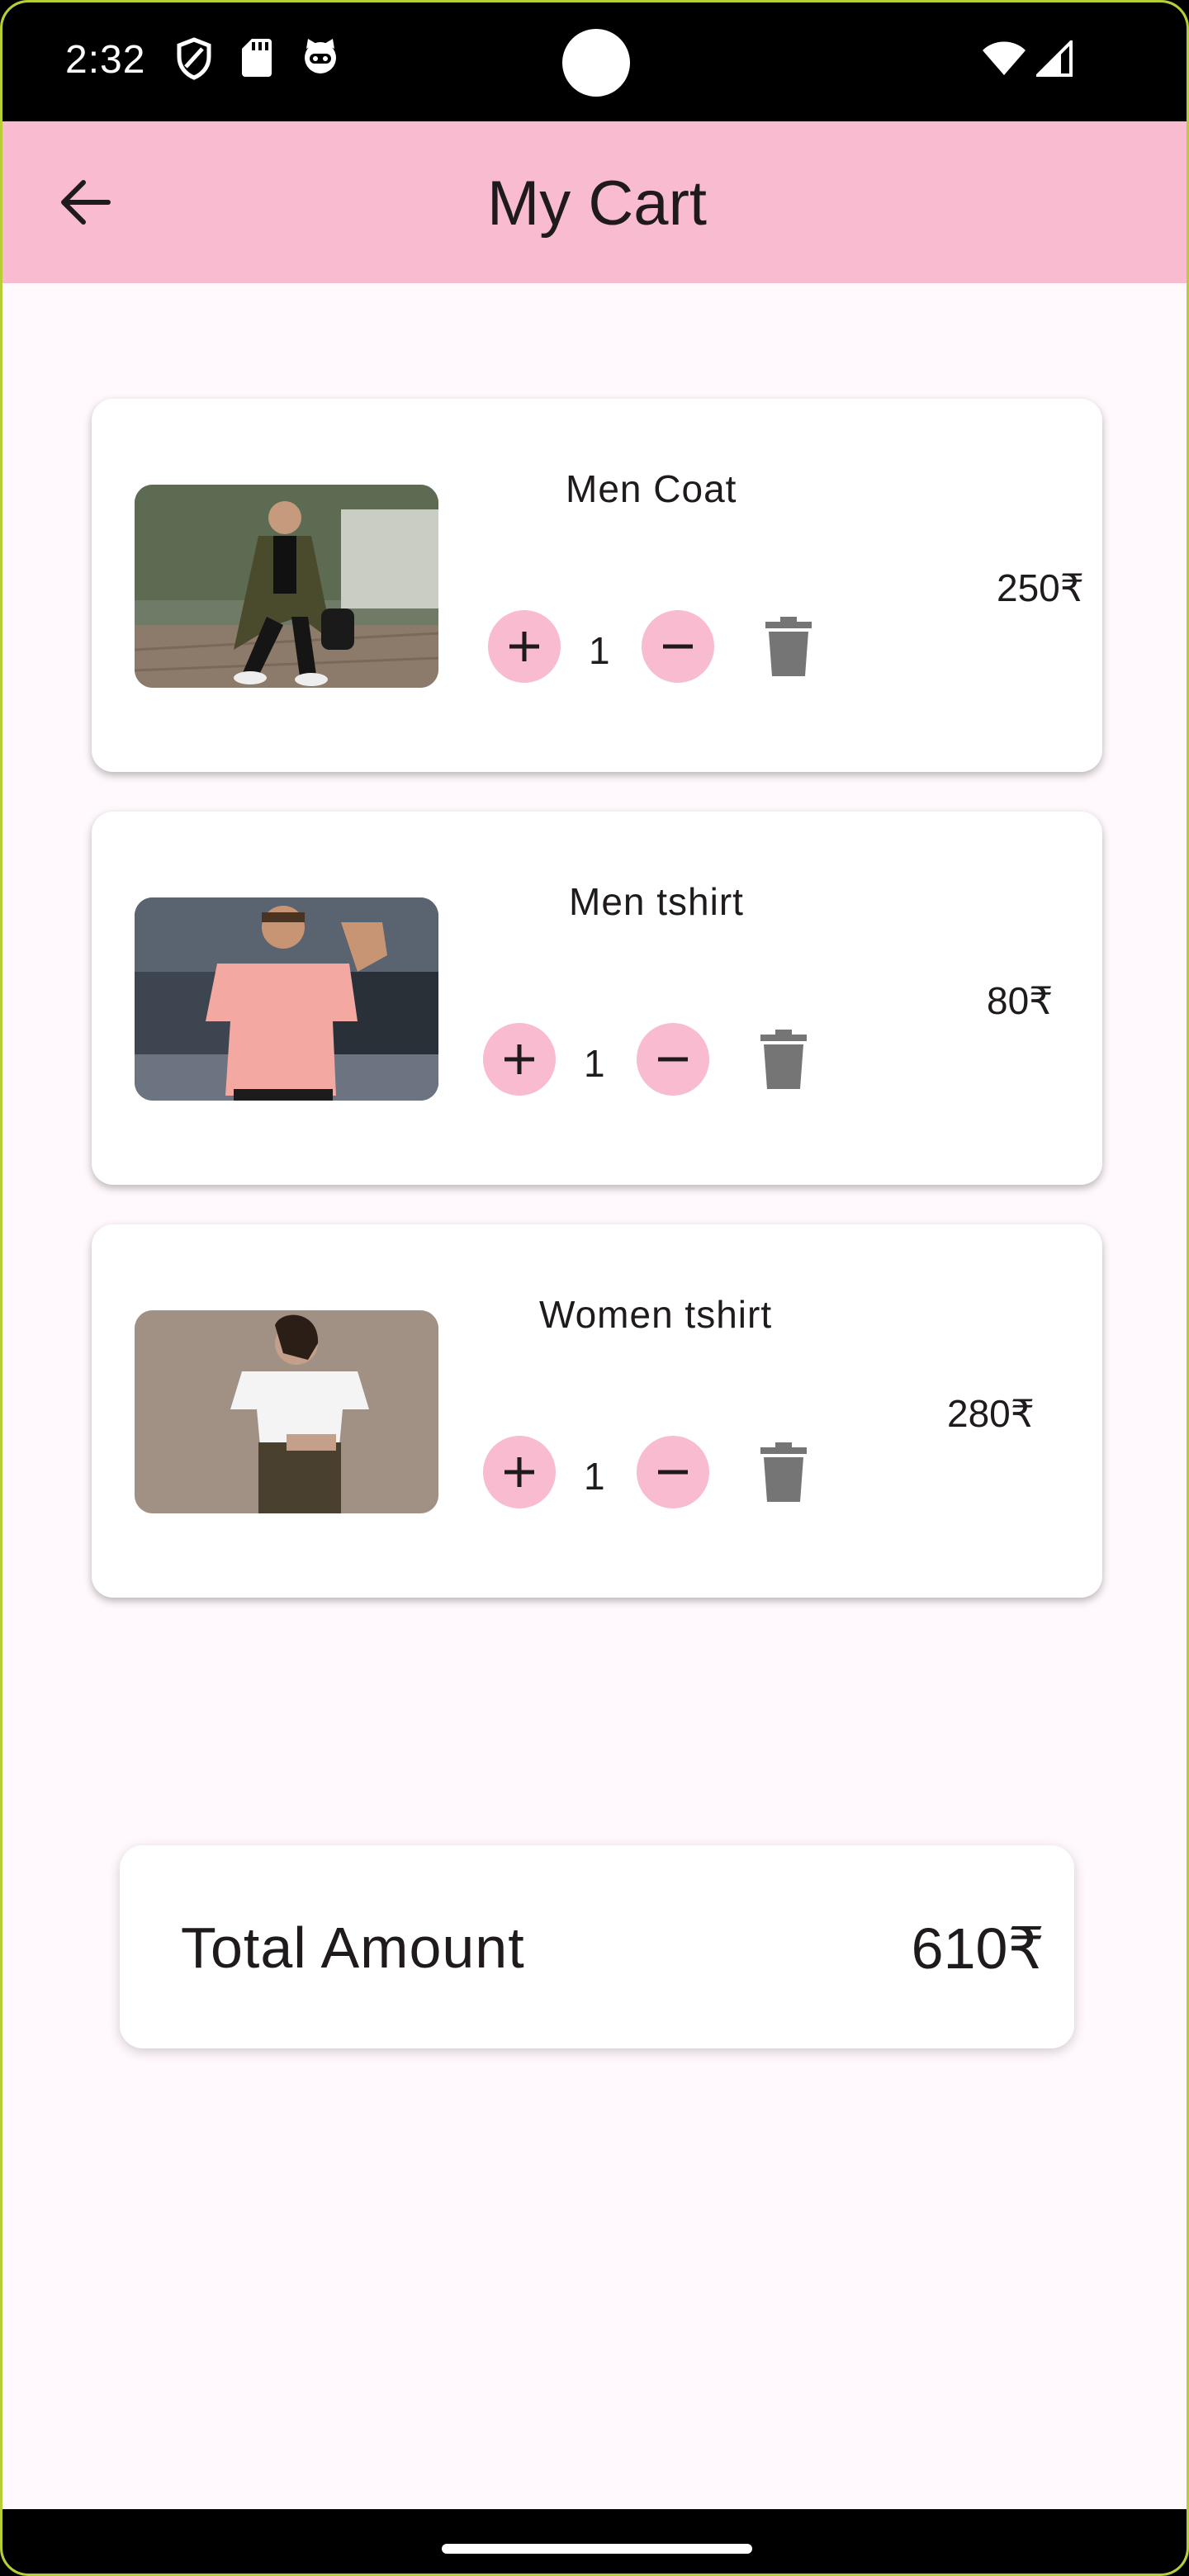 This screenshot has width=1189, height=2576. What do you see at coordinates (978, 1948) in the screenshot?
I see `total-value: 610₹` at bounding box center [978, 1948].